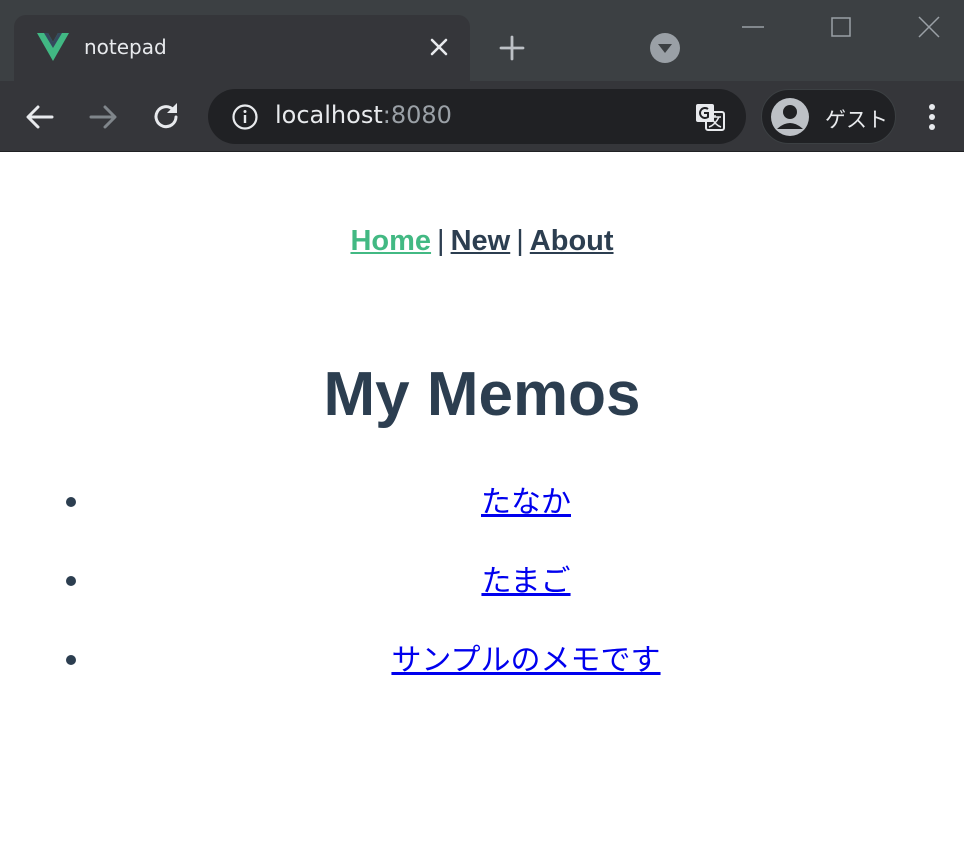  Describe the element at coordinates (242, 48) in the screenshot. I see `browser-tab: notepad` at that location.